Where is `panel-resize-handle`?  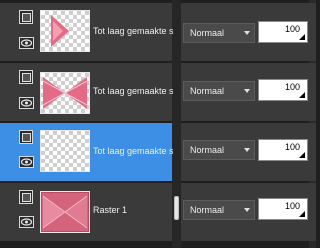 panel-resize-handle is located at coordinates (176, 208).